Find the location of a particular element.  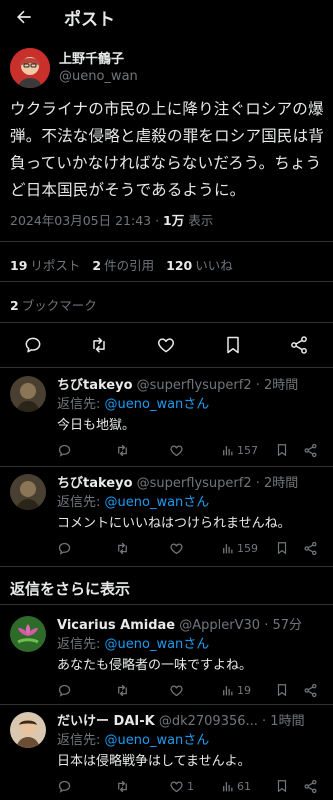

views-label: 表示 is located at coordinates (199, 220).